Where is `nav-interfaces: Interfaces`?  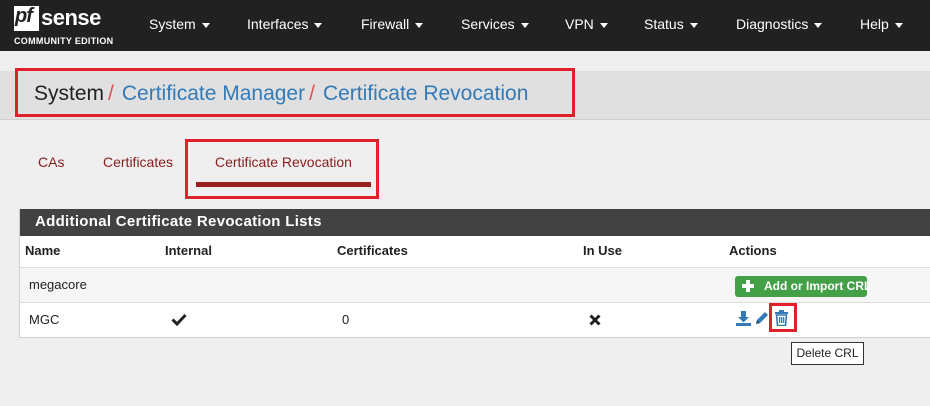 nav-interfaces: Interfaces is located at coordinates (285, 25).